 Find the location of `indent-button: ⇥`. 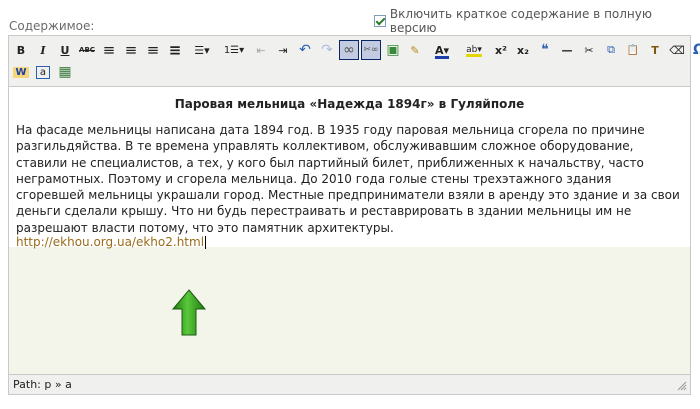

indent-button: ⇥ is located at coordinates (283, 50).